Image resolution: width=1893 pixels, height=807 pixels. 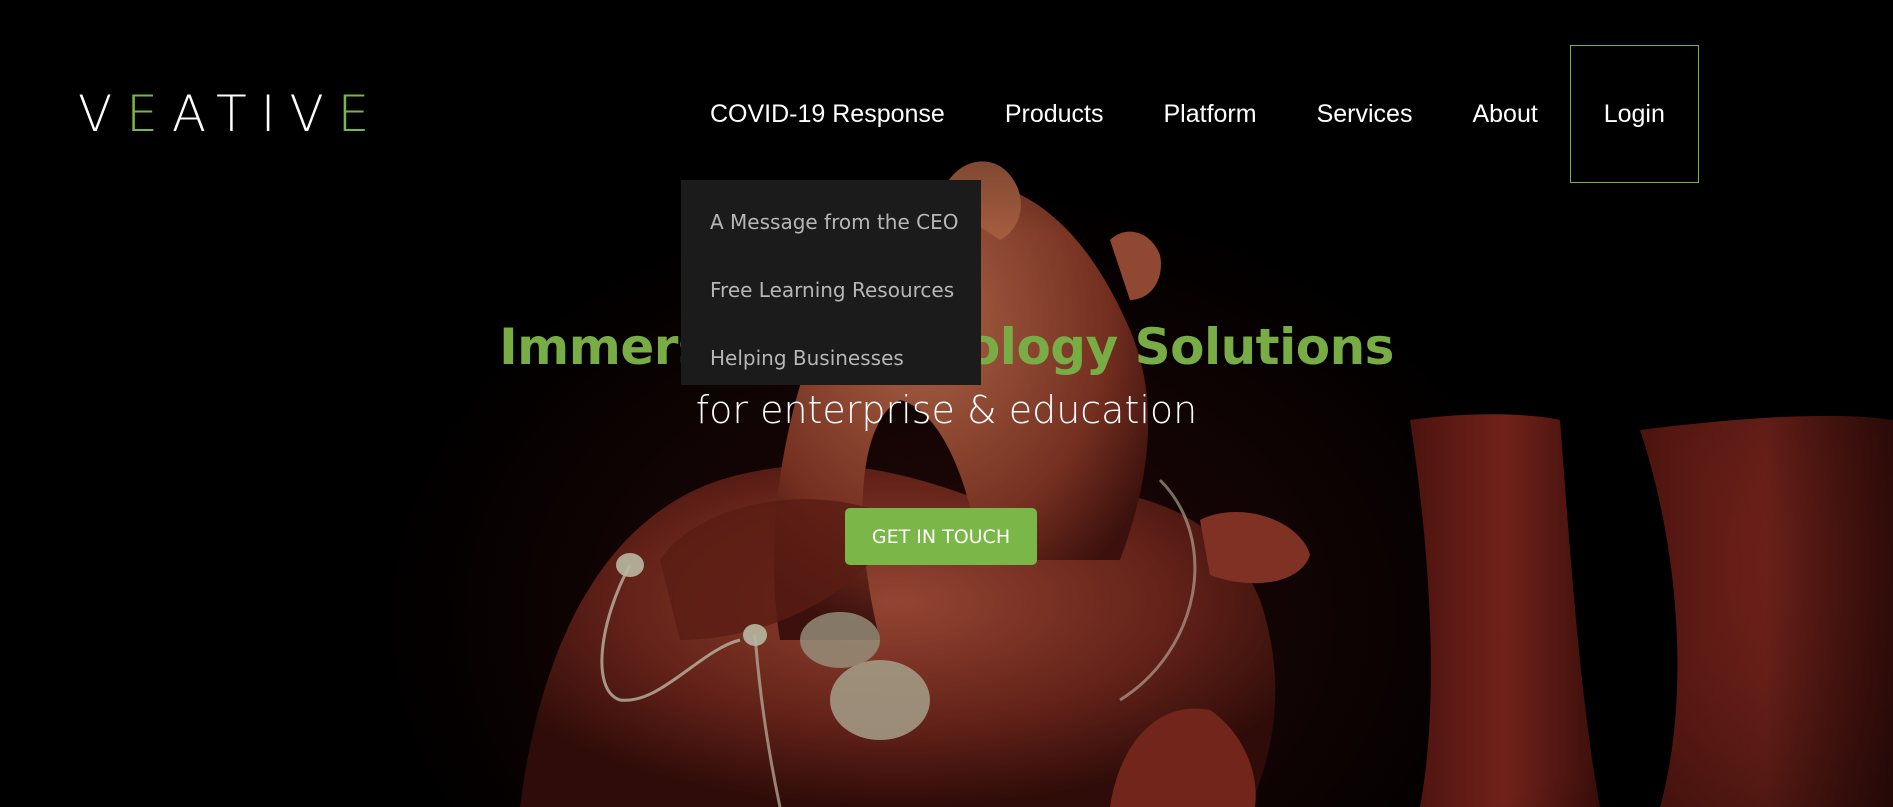 I want to click on veative-logo: VEATIVE, so click(x=231, y=114).